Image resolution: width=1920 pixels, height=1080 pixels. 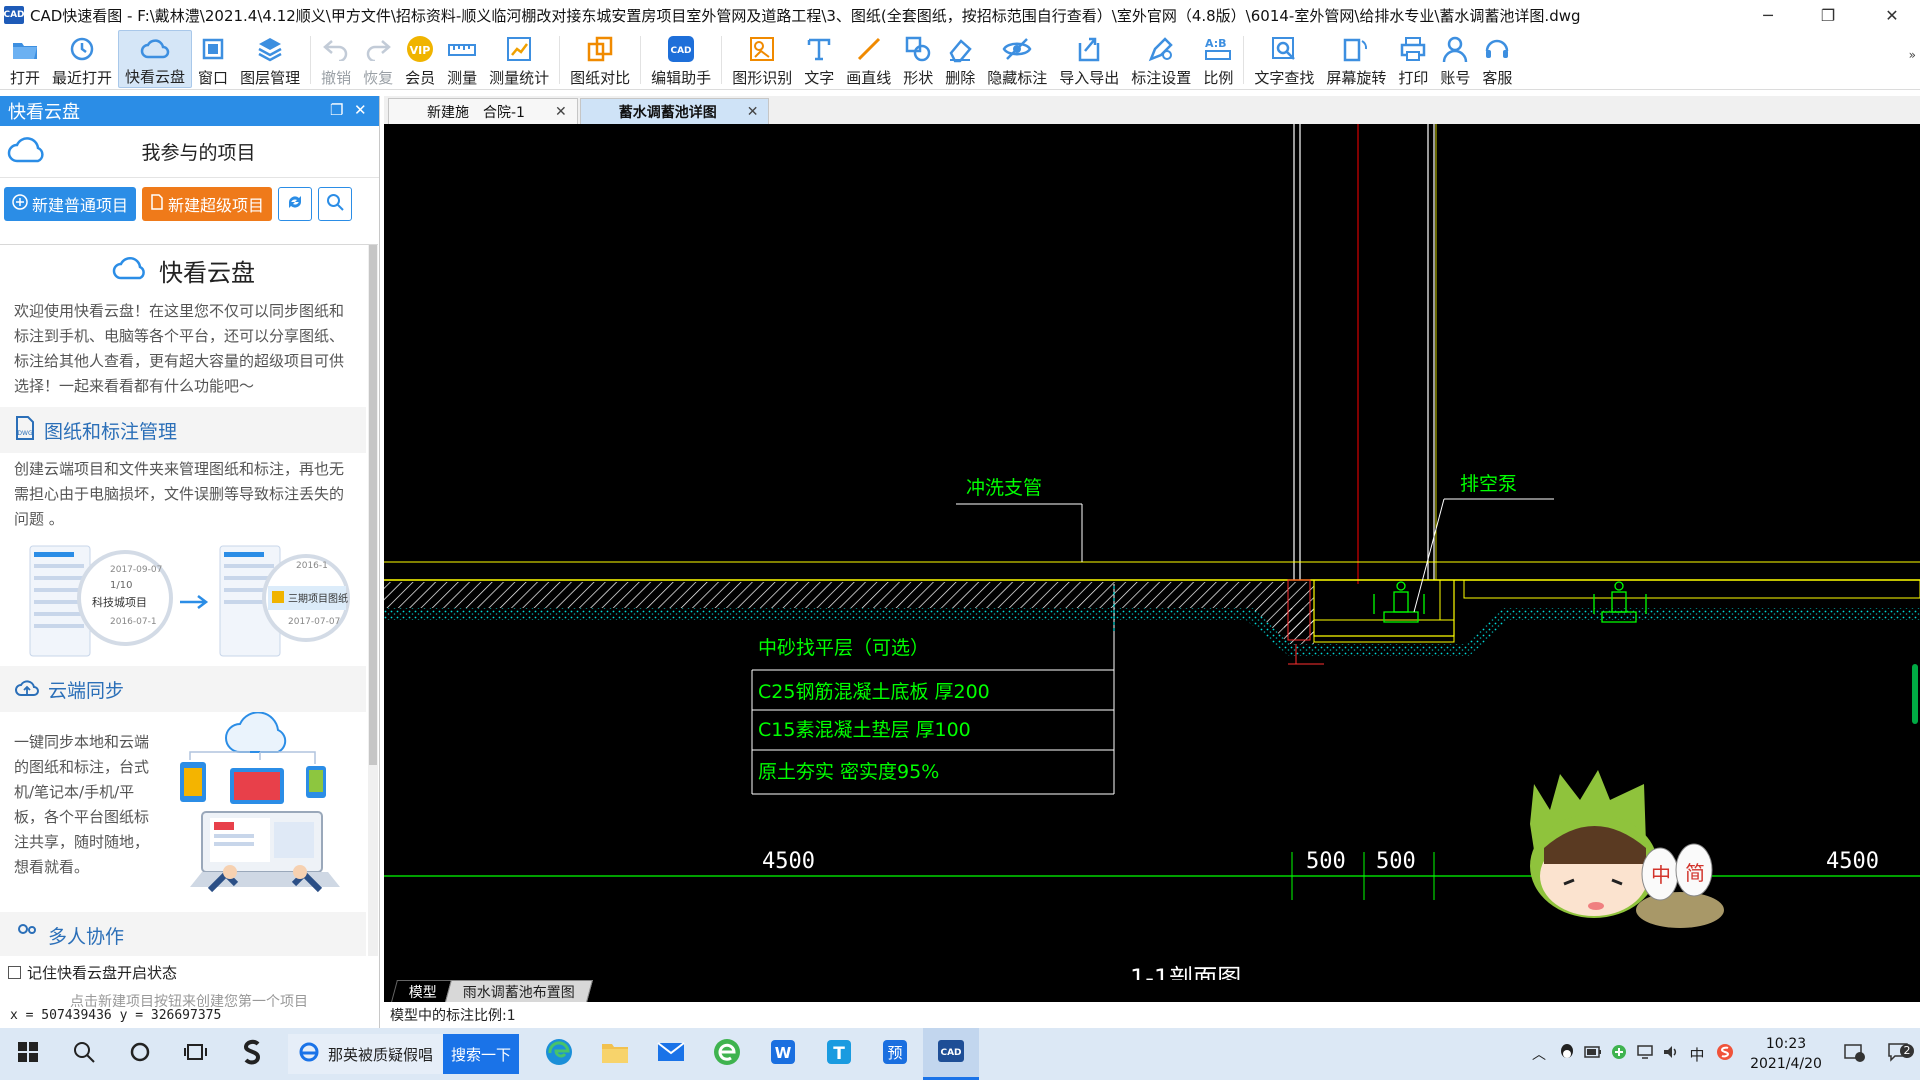 What do you see at coordinates (1017, 59) in the screenshot?
I see `hide-annot-button: 隐藏标注` at bounding box center [1017, 59].